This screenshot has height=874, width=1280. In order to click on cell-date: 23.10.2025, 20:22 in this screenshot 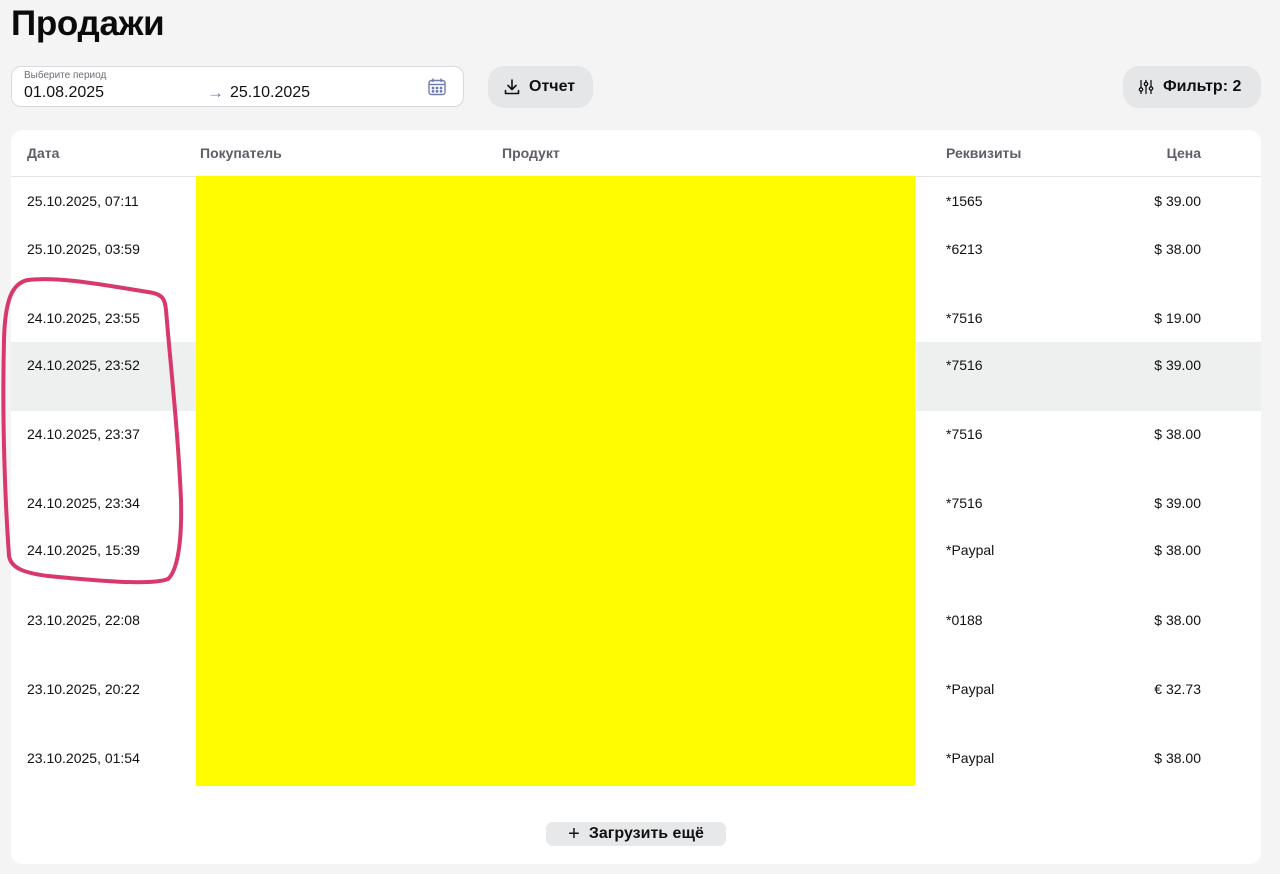, I will do `click(83, 689)`.